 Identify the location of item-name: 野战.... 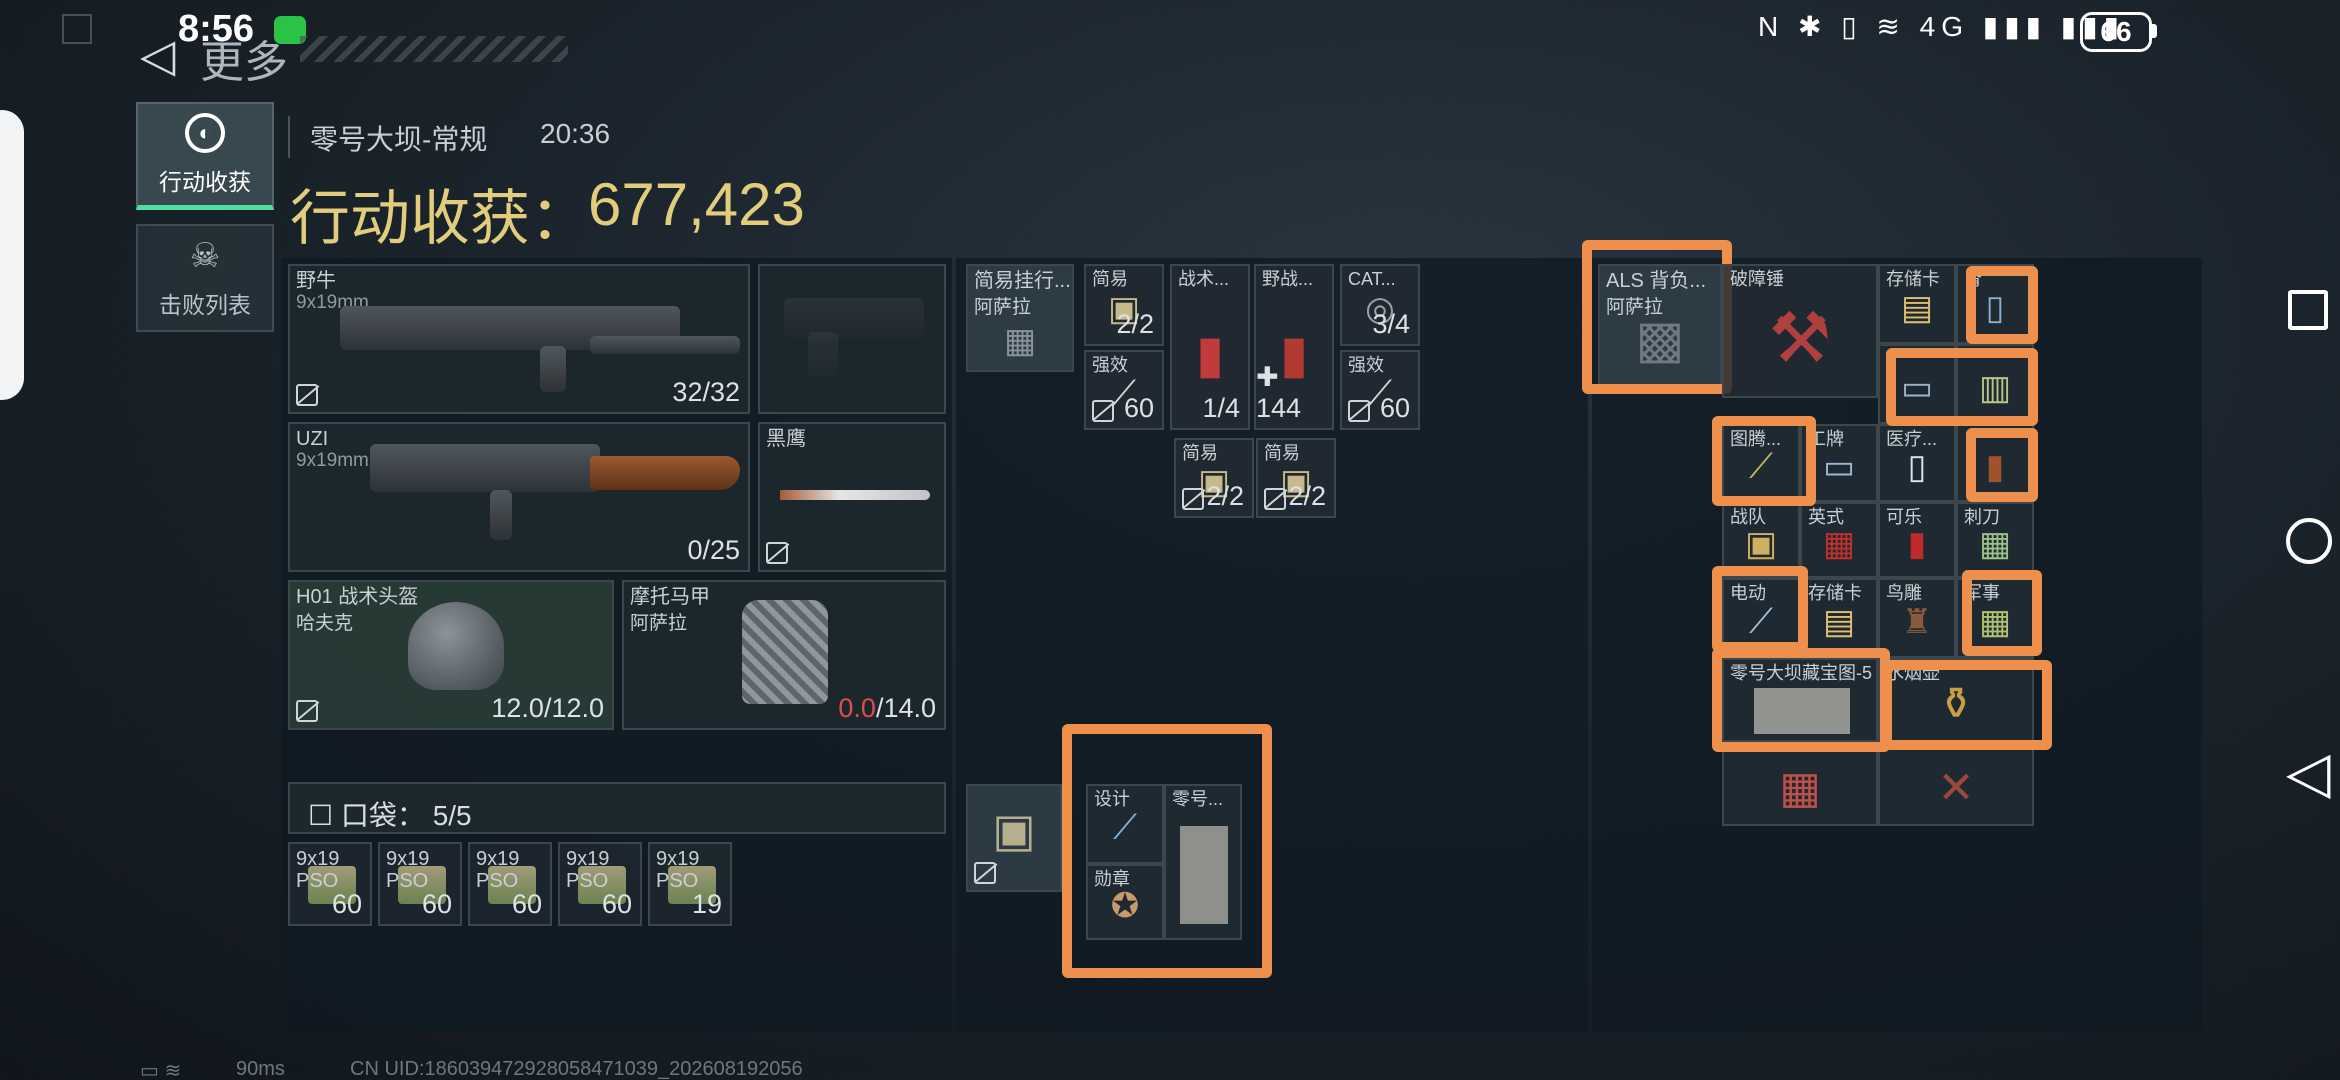
(1288, 279).